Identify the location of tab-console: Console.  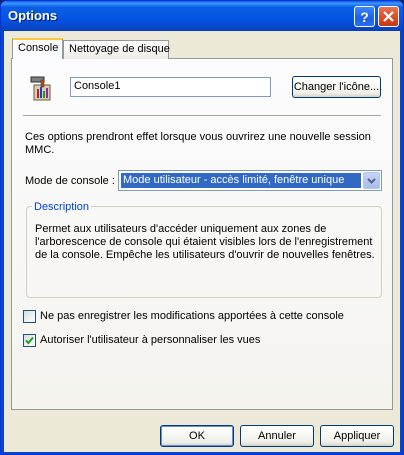
(37, 48).